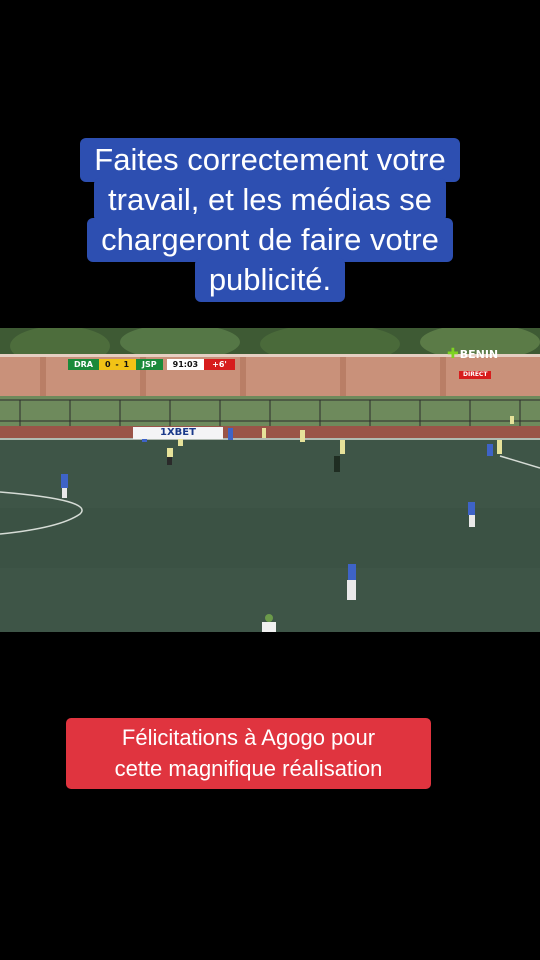 The width and height of the screenshot is (540, 960). I want to click on channel-name: BENIN, so click(479, 354).